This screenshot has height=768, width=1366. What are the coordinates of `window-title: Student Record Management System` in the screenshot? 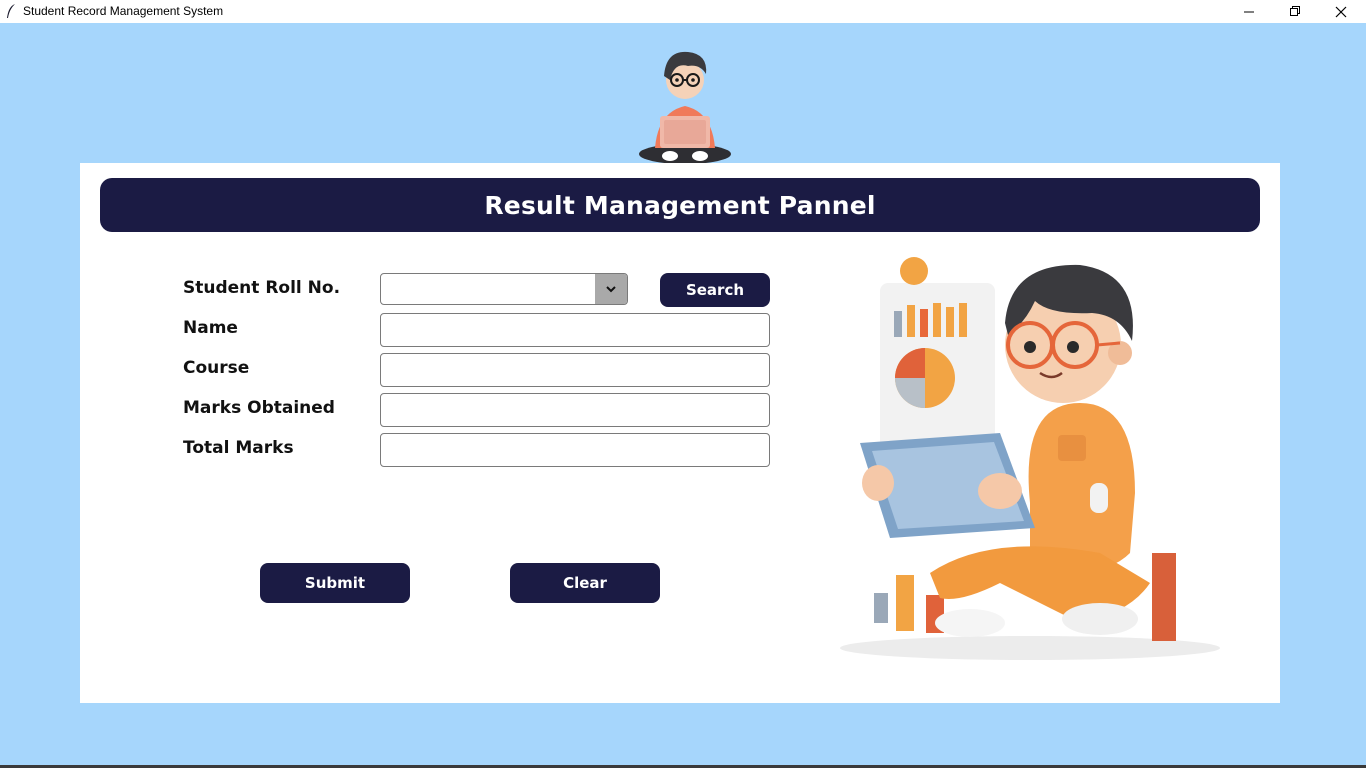 It's located at (123, 11).